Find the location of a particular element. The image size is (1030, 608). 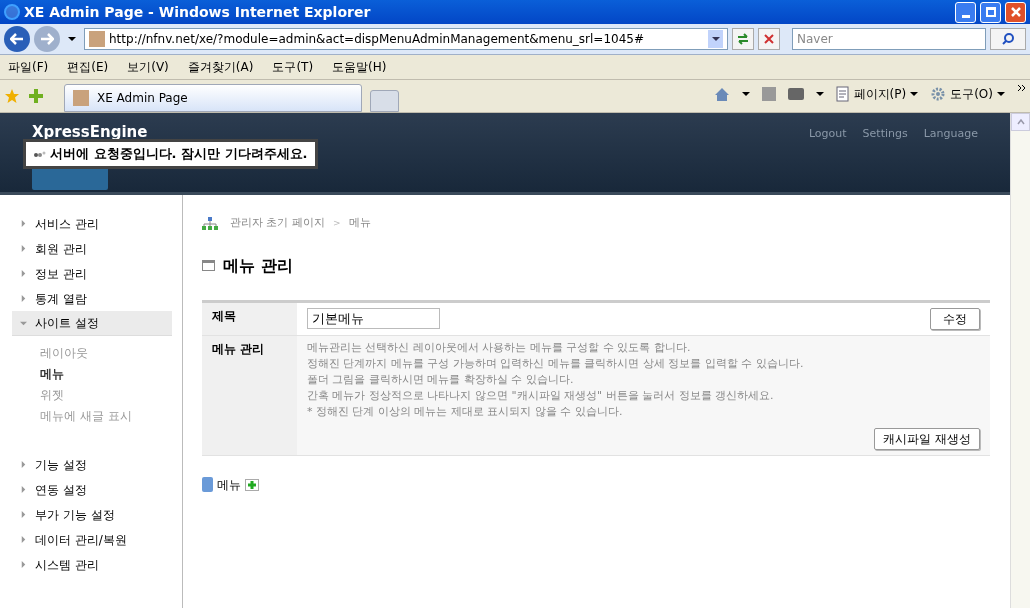

settings-icon is located at coordinates (938, 94).